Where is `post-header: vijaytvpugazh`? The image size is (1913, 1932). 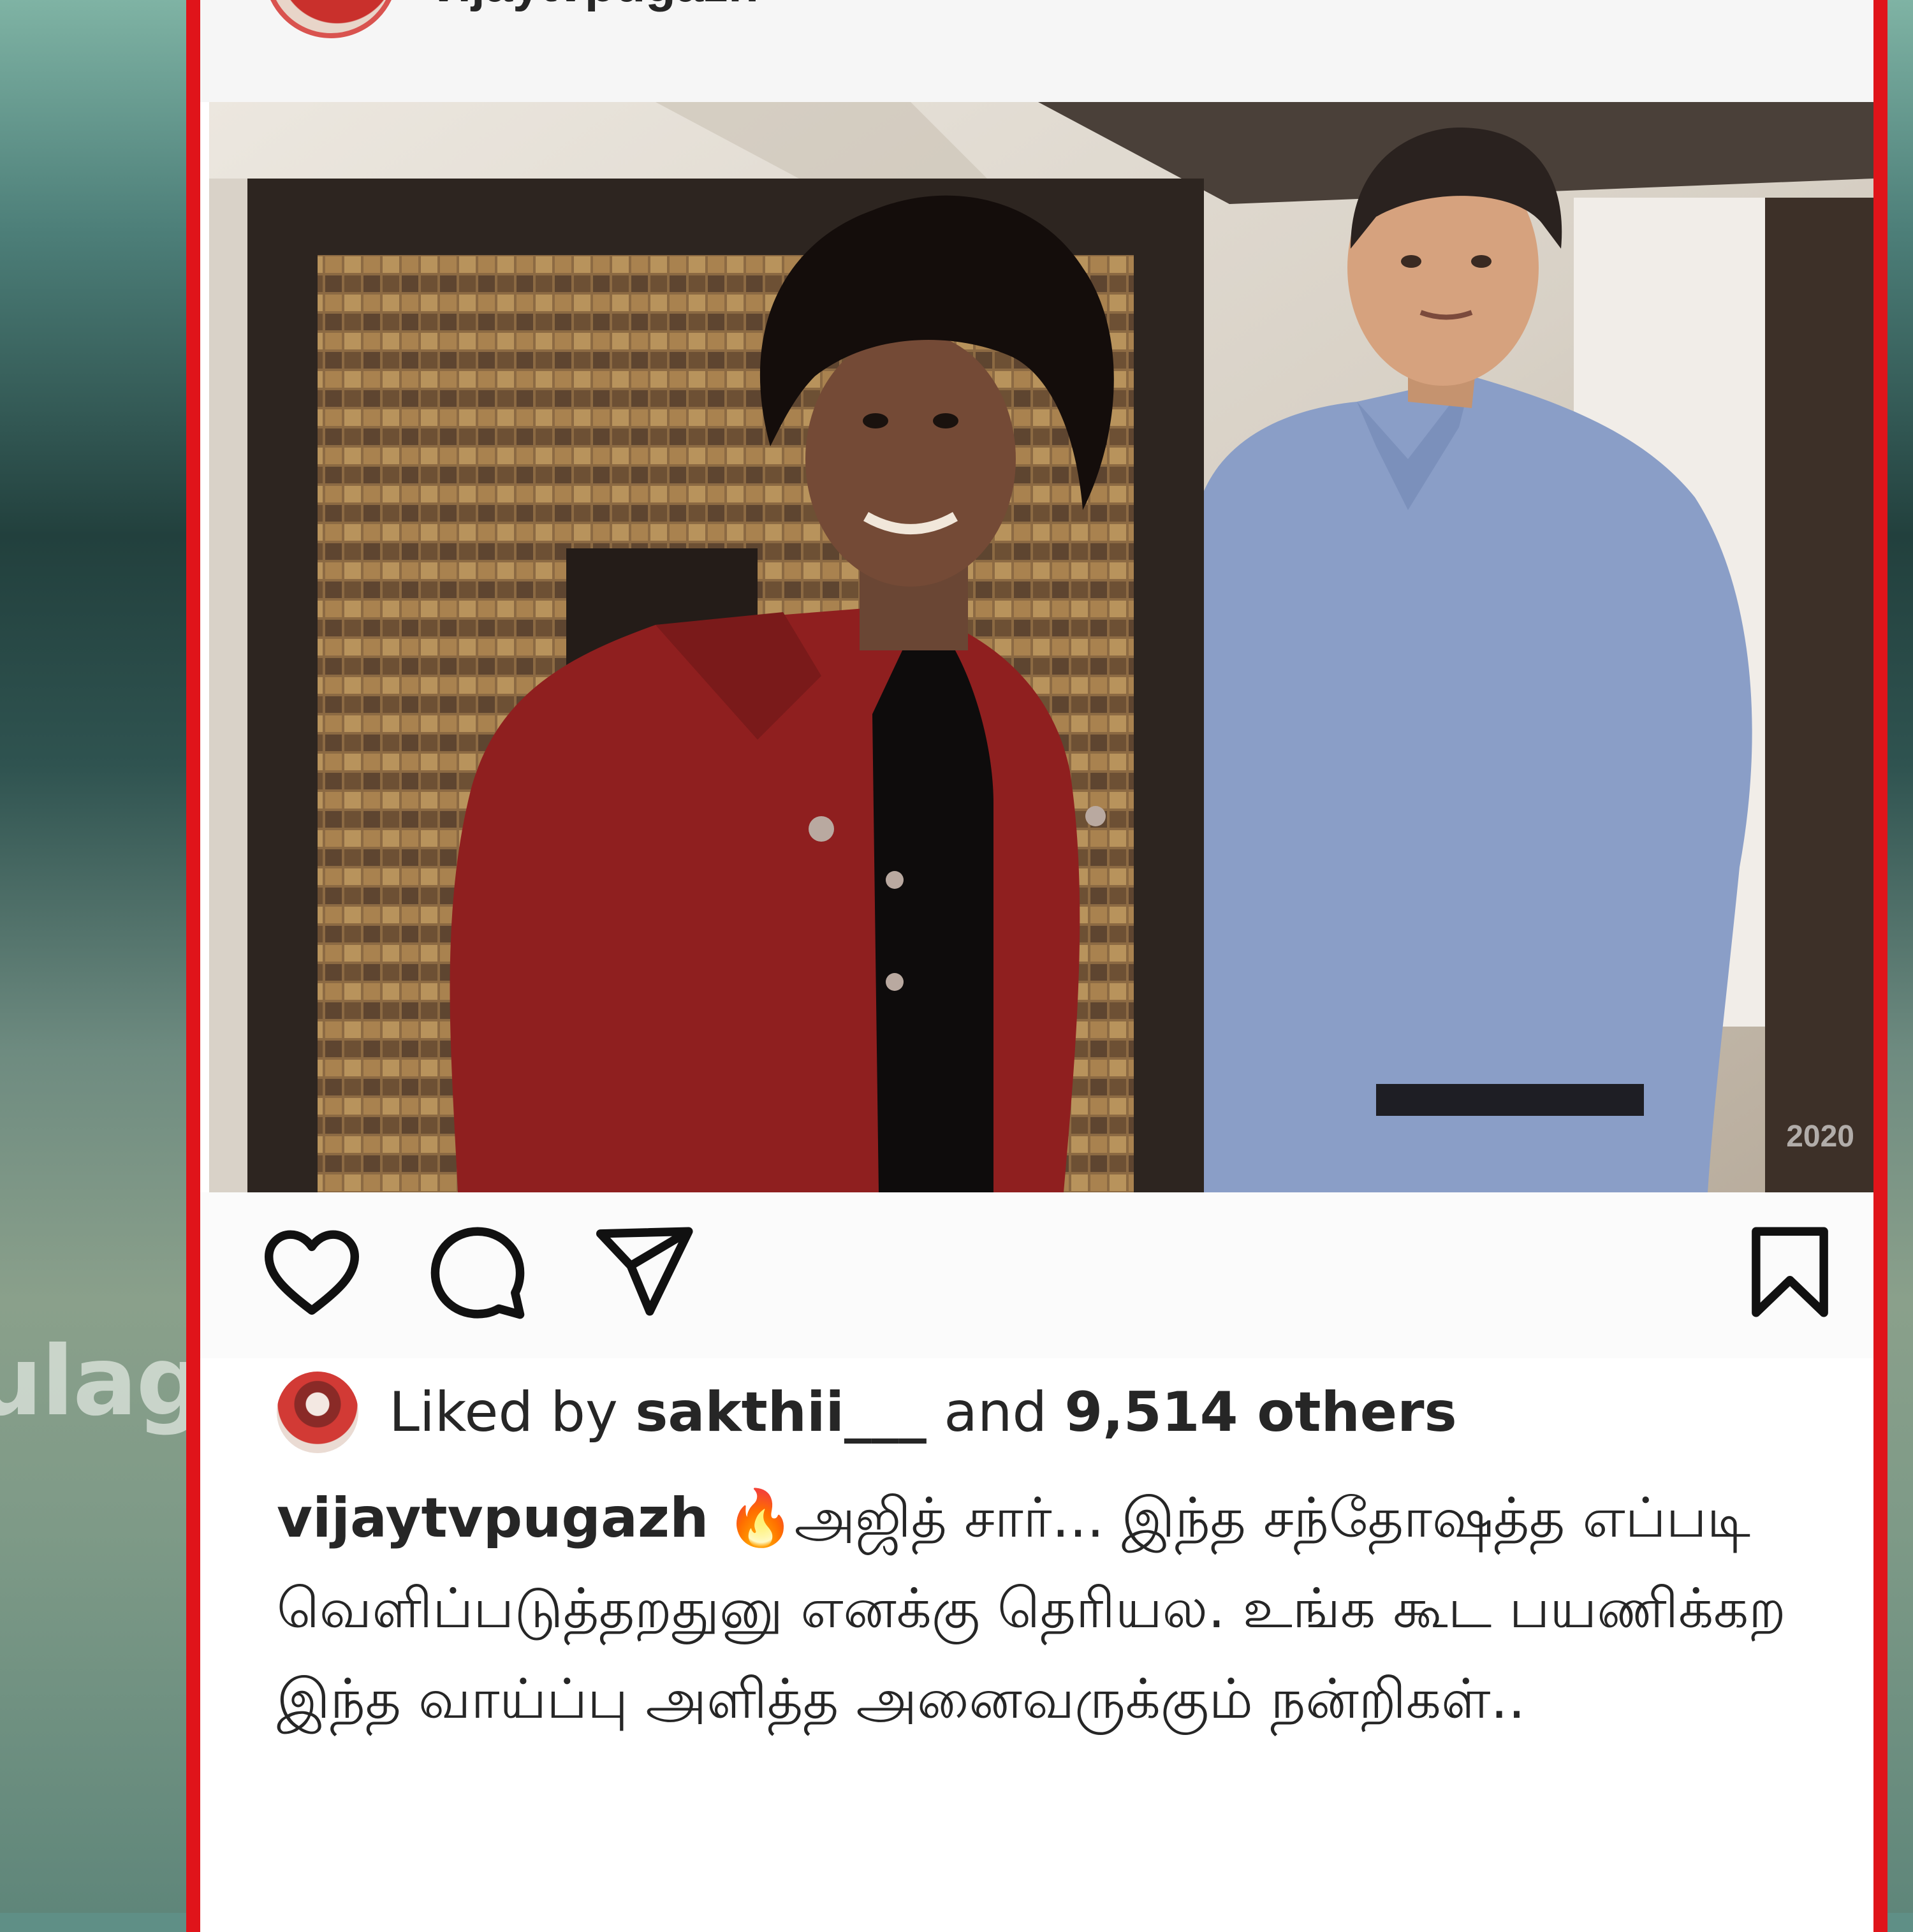 post-header: vijaytvpugazh is located at coordinates (1036, 51).